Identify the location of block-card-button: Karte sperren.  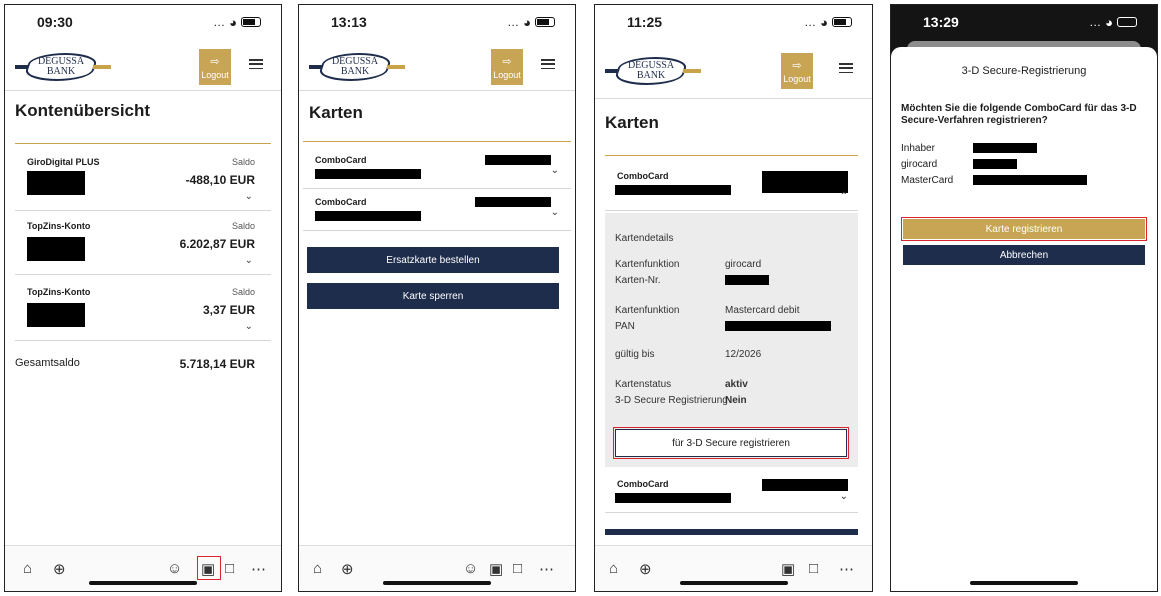
(433, 296).